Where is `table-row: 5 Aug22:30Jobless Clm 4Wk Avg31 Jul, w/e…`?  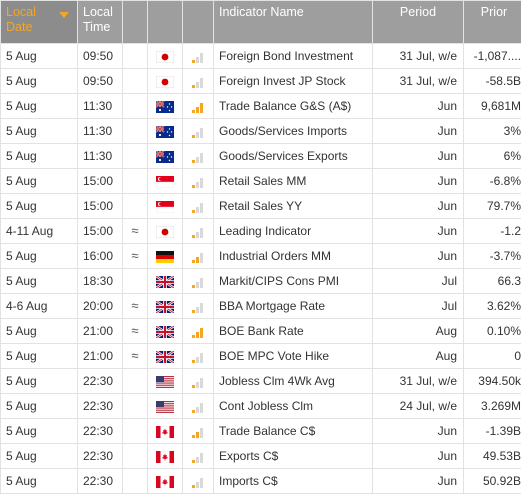
table-row: 5 Aug22:30Jobless Clm 4Wk Avg31 Jul, w/e… is located at coordinates (261, 381).